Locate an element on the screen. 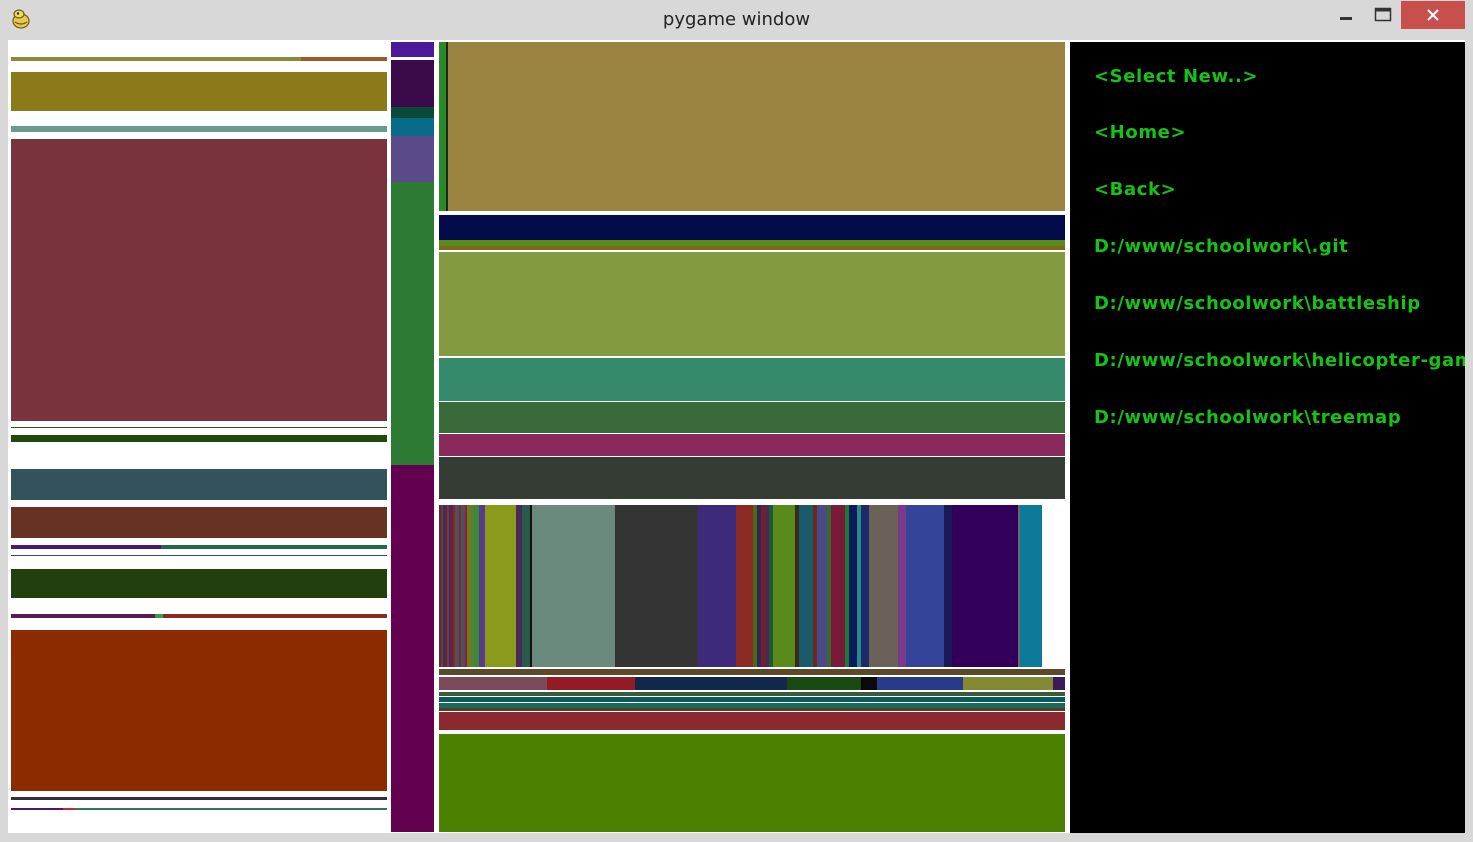 Image resolution: width=1473 pixels, height=842 pixels. maximize-icon is located at coordinates (1383, 14).